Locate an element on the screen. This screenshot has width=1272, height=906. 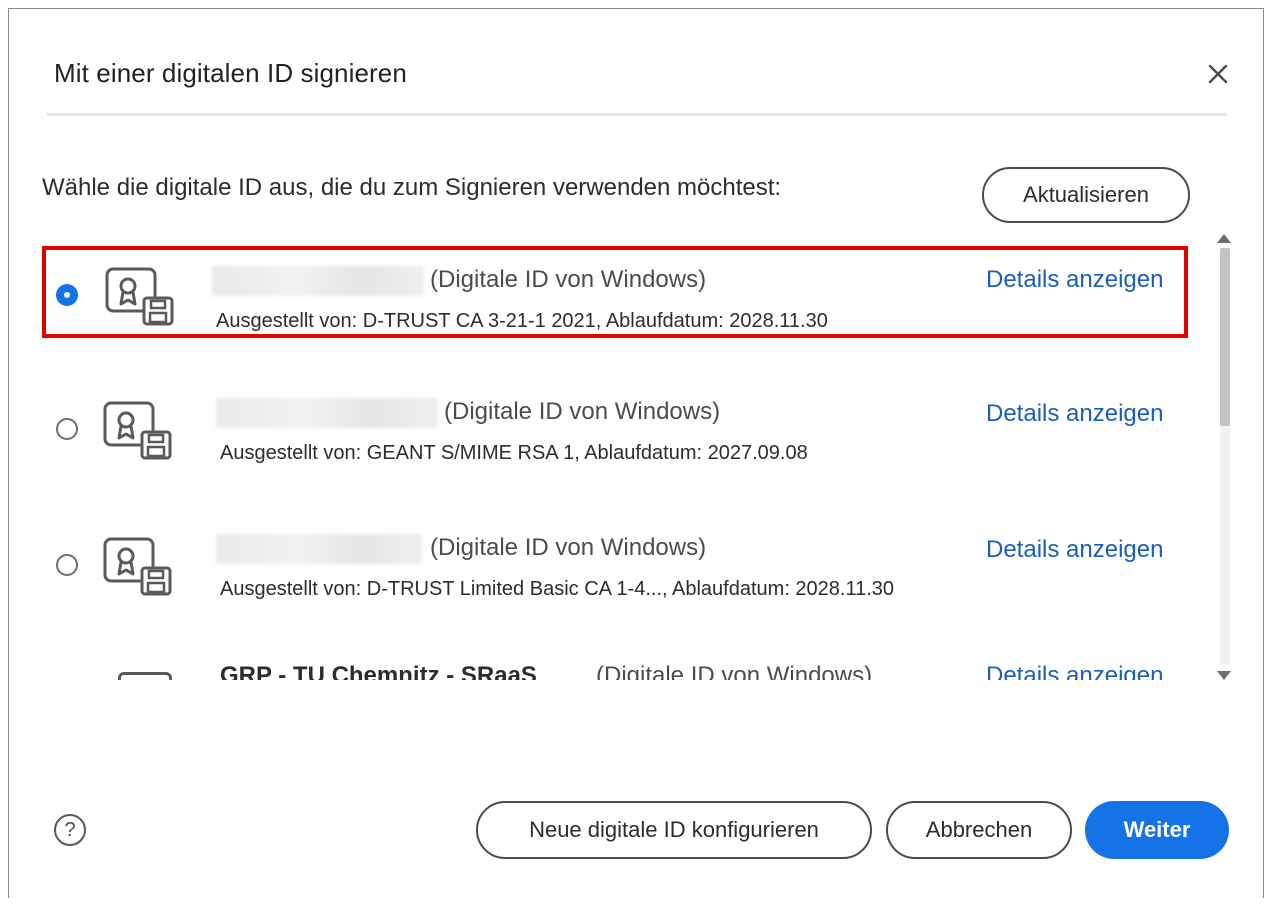
scroll-up-arrow-icon is located at coordinates (1224, 238).